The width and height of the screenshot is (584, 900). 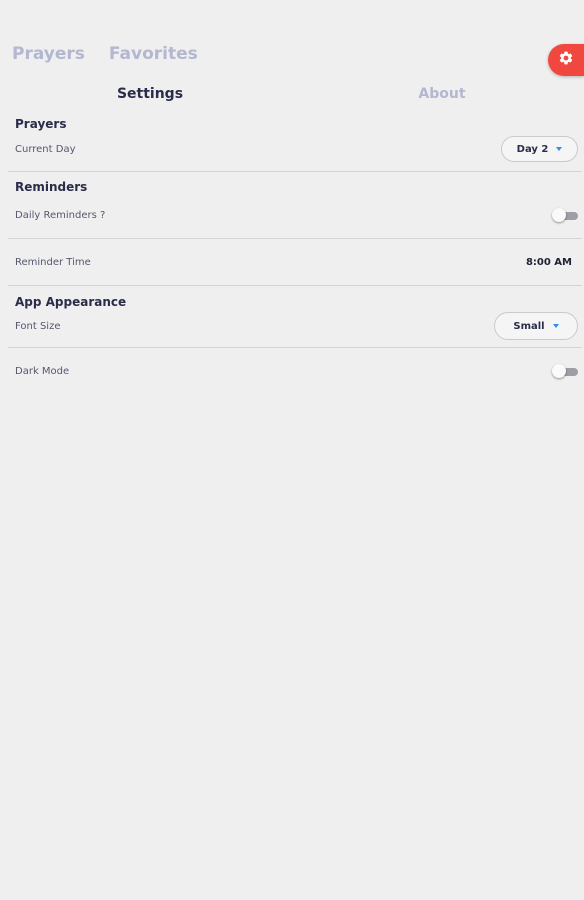 What do you see at coordinates (45, 149) in the screenshot?
I see `current-day-label: Current Day` at bounding box center [45, 149].